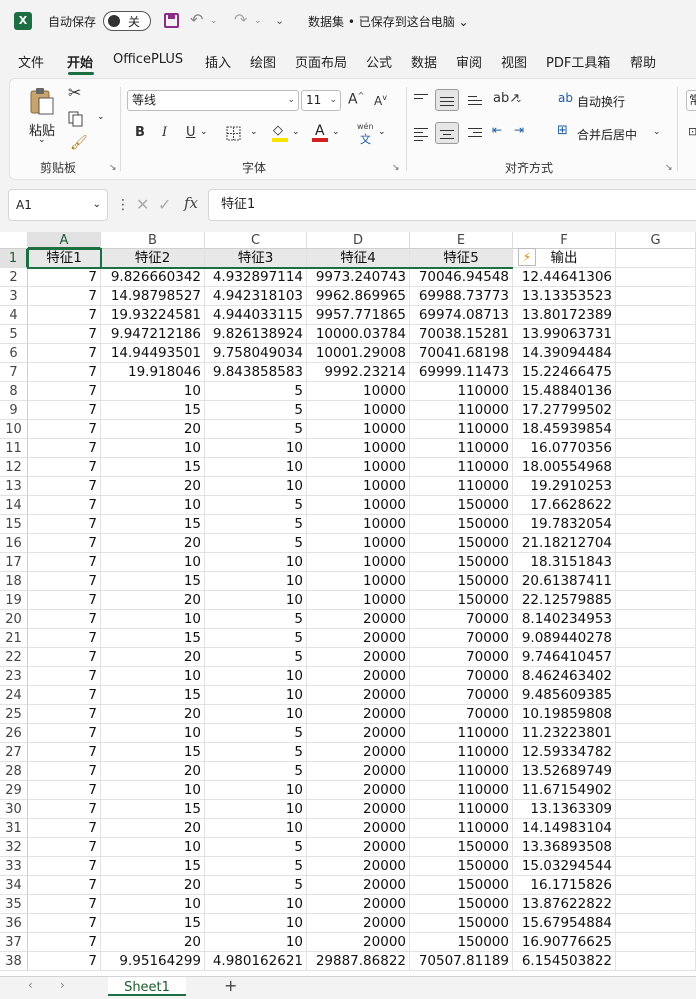 The height and width of the screenshot is (999, 696). Describe the element at coordinates (14, 505) in the screenshot. I see `row-header: 14` at that location.